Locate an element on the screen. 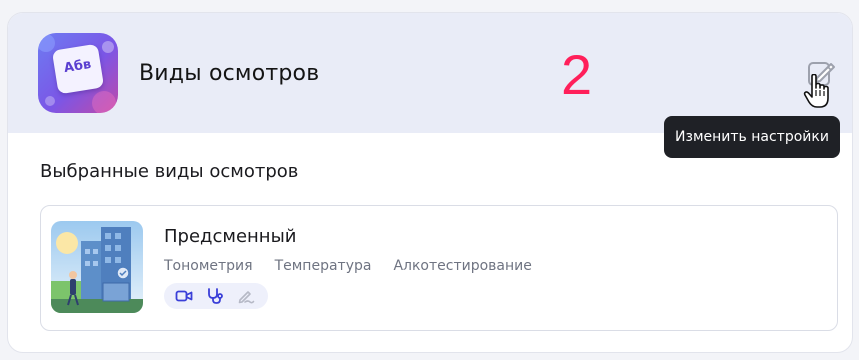  exam-methods-pill is located at coordinates (216, 296).